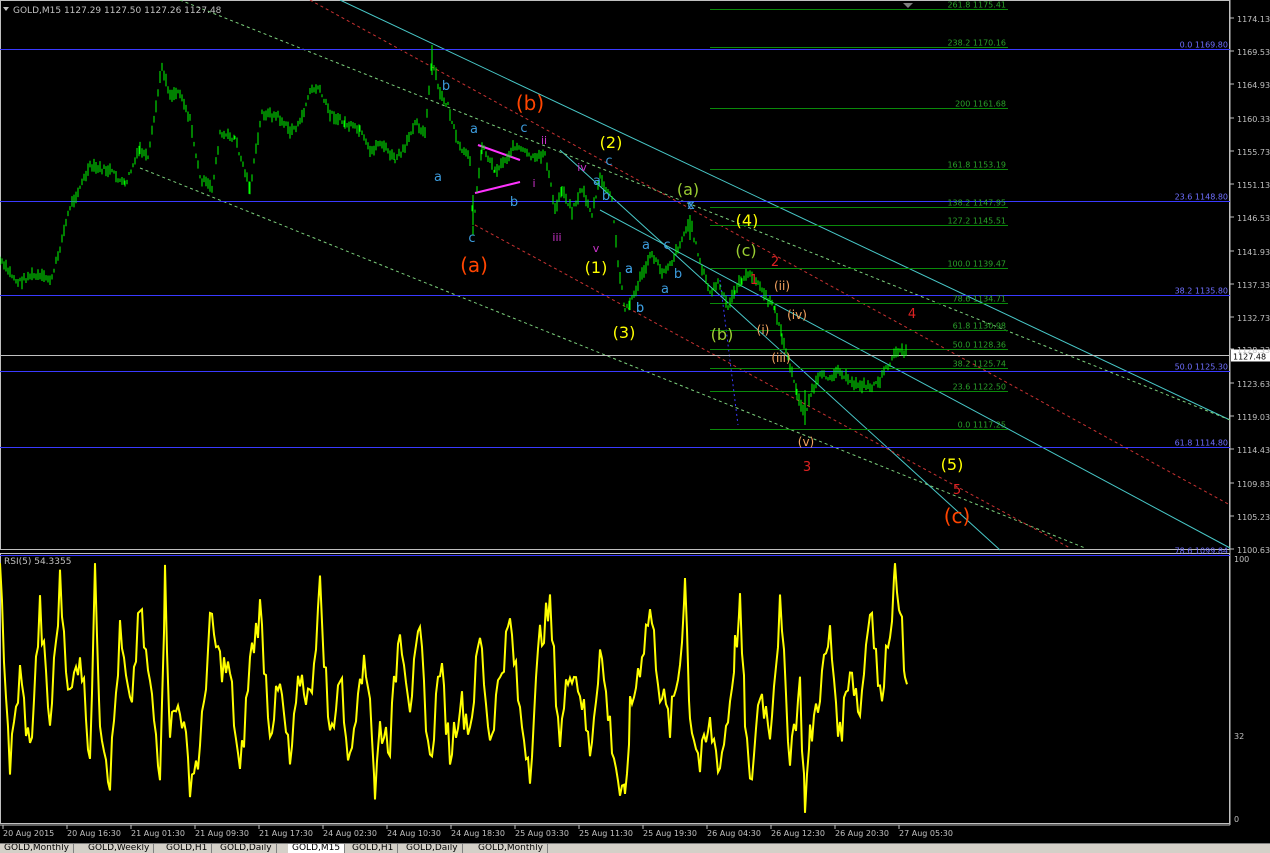 The width and height of the screenshot is (1270, 853). I want to click on y-tick-label: 1128.33, so click(1253, 350).